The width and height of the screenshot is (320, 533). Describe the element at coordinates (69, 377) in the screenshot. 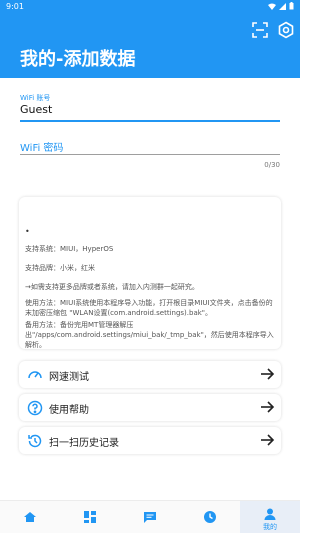

I see `speed-test-label: 网速测试` at that location.